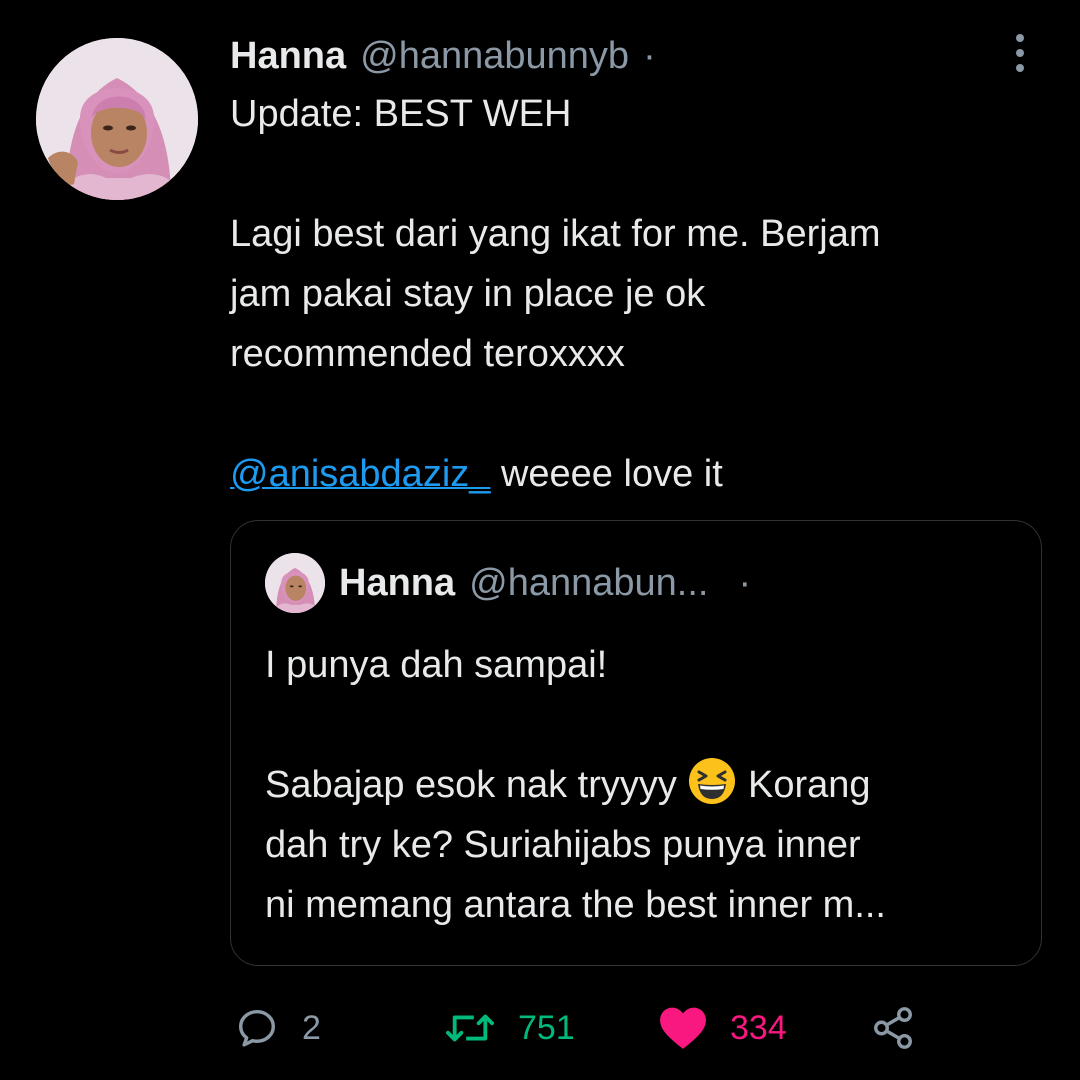  What do you see at coordinates (804, 785) in the screenshot?
I see `quoted-text-segment: Korang` at bounding box center [804, 785].